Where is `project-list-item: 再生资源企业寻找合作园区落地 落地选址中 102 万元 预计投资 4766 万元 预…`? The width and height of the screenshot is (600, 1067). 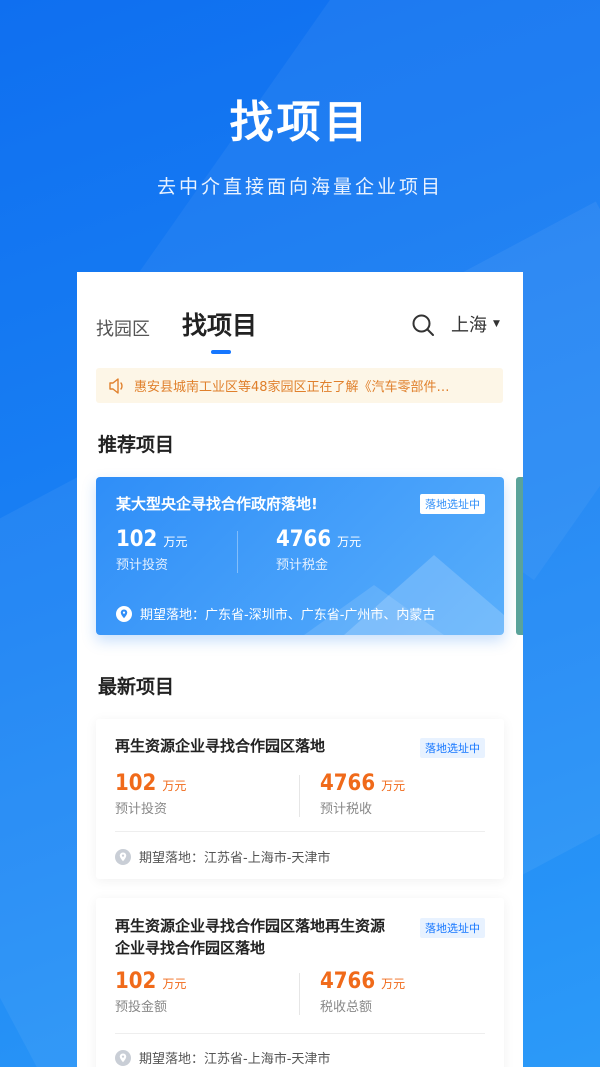
project-list-item: 再生资源企业寻找合作园区落地 落地选址中 102 万元 预计投资 4766 万元 预… is located at coordinates (300, 799).